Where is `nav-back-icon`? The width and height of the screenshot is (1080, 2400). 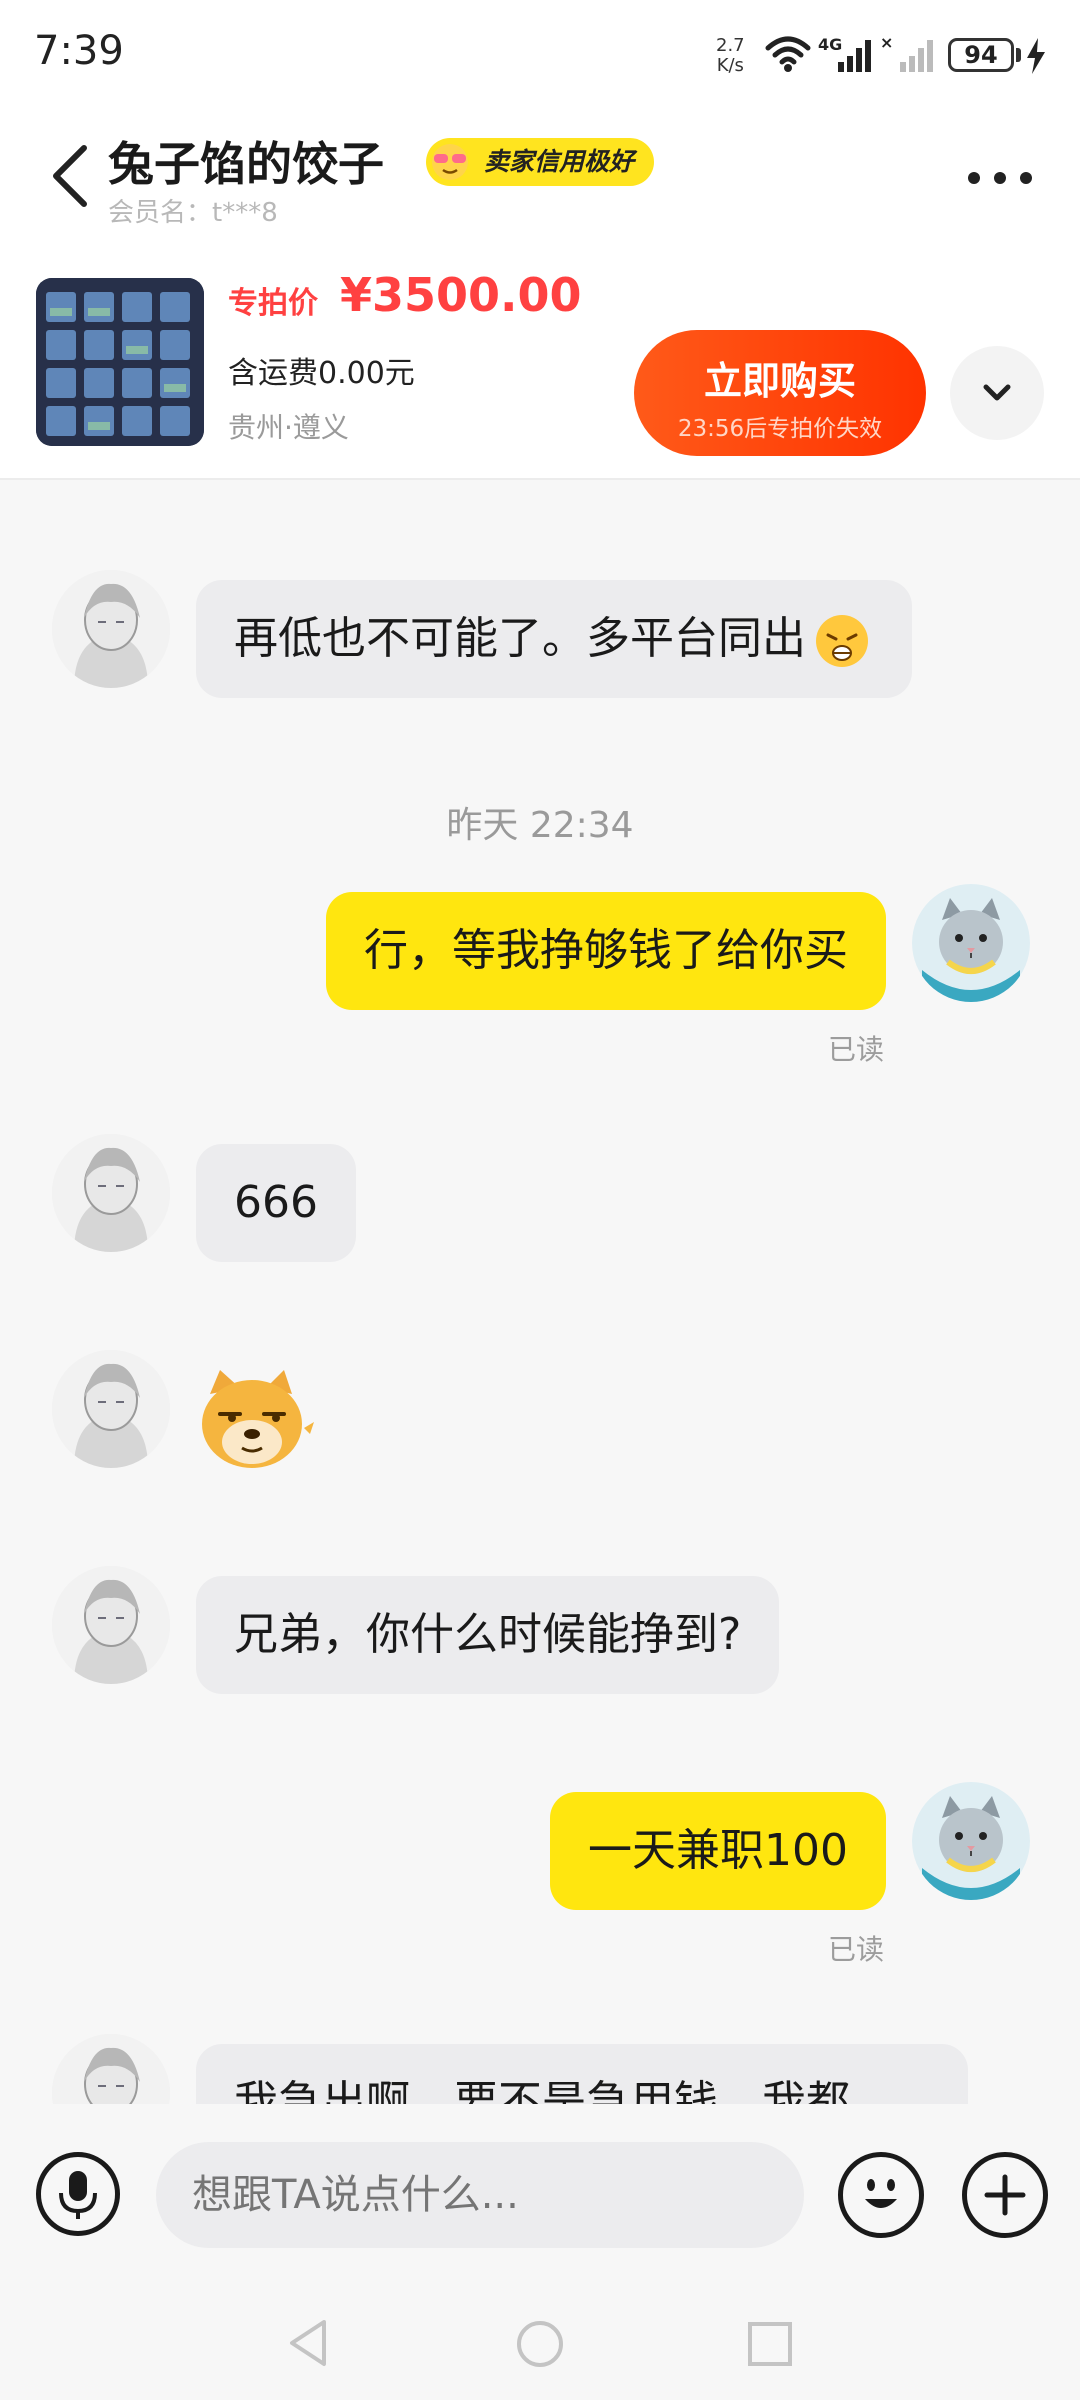 nav-back-icon is located at coordinates (309, 2343).